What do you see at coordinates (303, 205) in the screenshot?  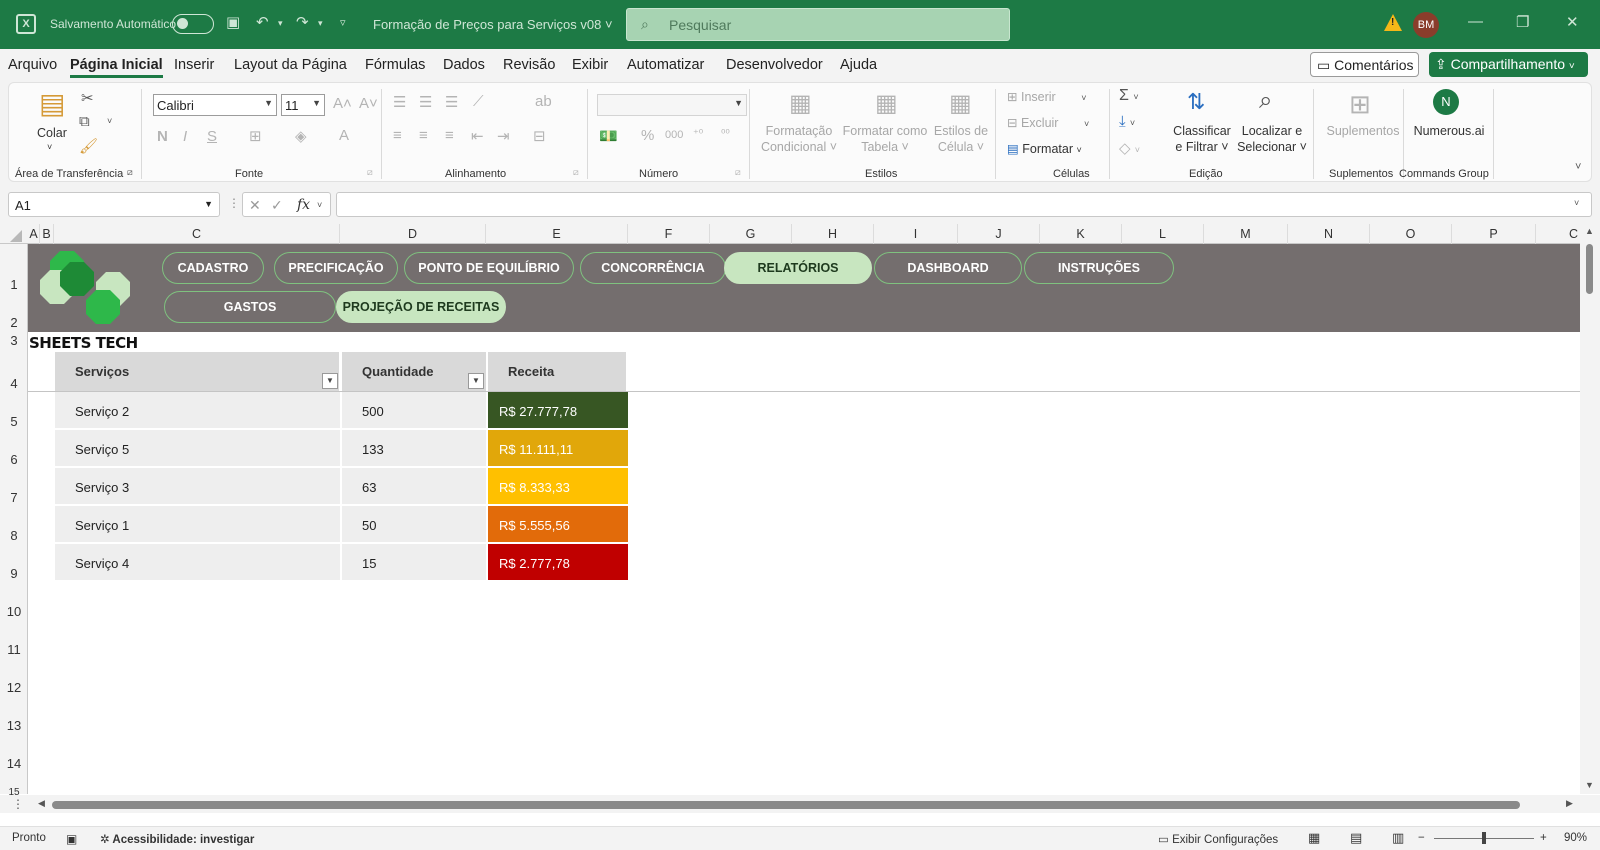 I see `insert-function-icon: fx` at bounding box center [303, 205].